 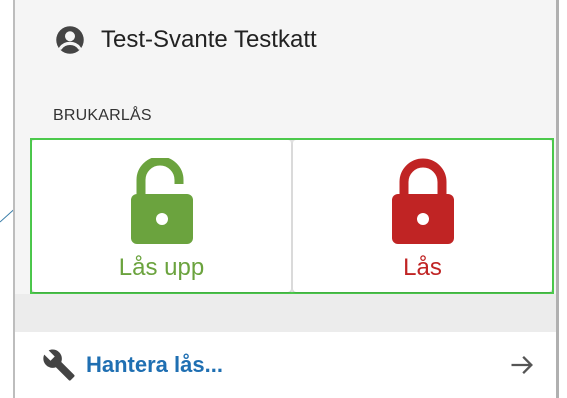 What do you see at coordinates (161, 267) in the screenshot?
I see `unlock-label: Lås upp` at bounding box center [161, 267].